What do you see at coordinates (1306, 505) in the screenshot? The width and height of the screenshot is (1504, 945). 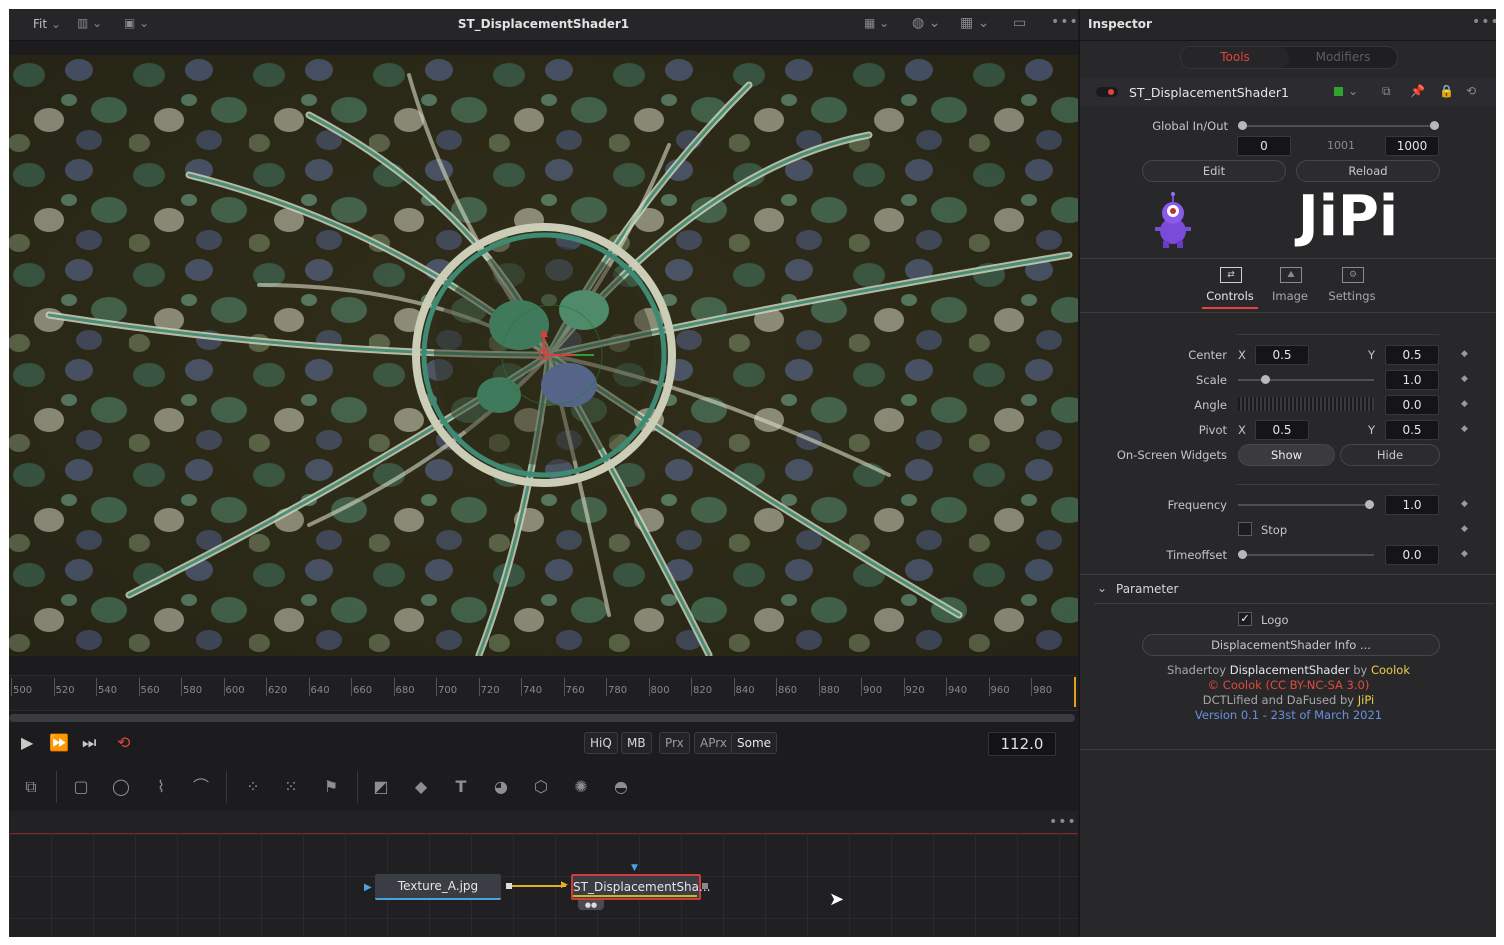 I see `frequency-slider` at bounding box center [1306, 505].